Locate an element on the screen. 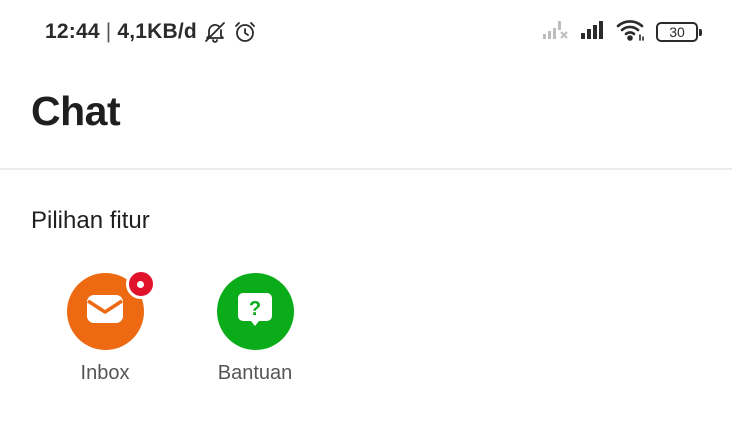  badge-dot is located at coordinates (140, 284).